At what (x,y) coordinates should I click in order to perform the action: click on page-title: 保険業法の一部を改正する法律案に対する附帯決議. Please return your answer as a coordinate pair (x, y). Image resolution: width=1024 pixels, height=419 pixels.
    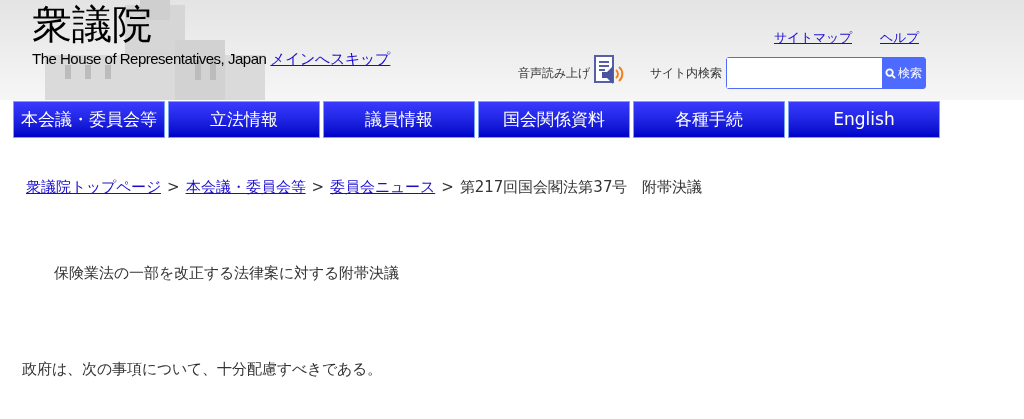
    Looking at the image, I should click on (226, 272).